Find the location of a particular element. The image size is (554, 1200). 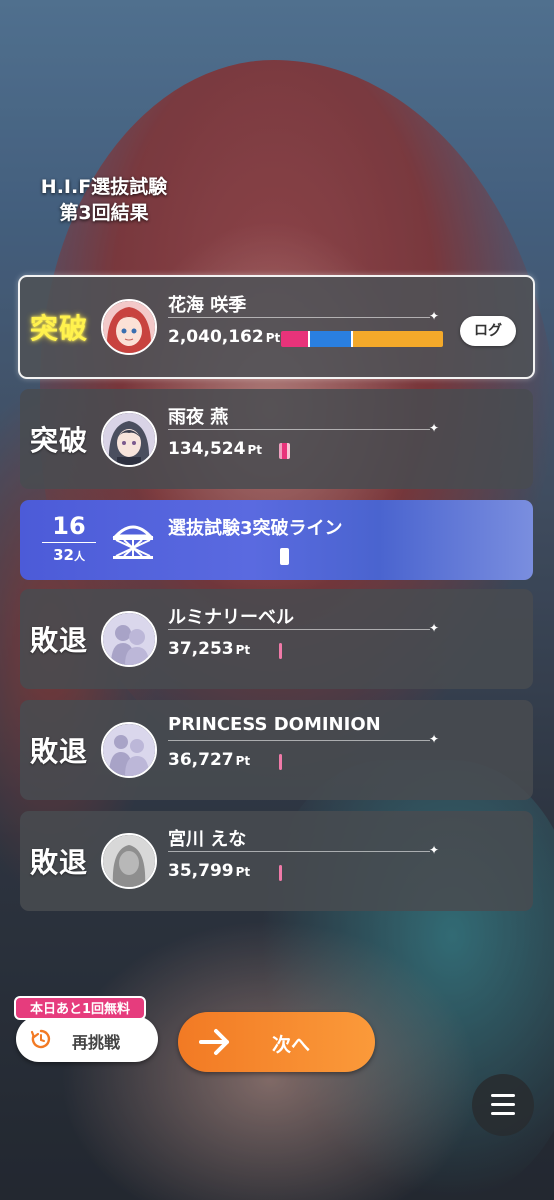

points-value: 36,727 is located at coordinates (201, 760).